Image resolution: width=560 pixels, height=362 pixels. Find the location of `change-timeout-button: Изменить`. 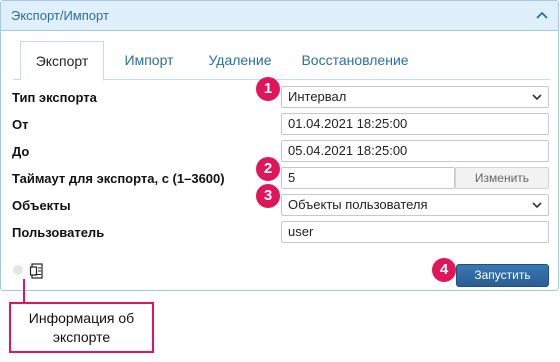

change-timeout-button: Изменить is located at coordinates (502, 178).